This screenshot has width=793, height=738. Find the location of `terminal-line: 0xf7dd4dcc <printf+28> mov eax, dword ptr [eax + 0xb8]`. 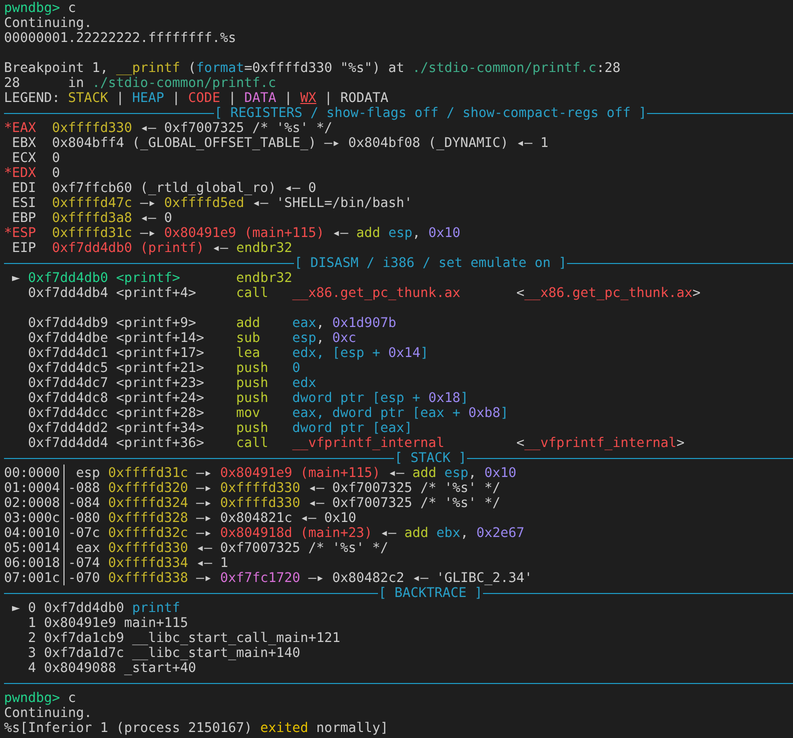

terminal-line: 0xf7dd4dcc <printf+28> mov eax, dword ptr [eax + 0xb8] is located at coordinates (267, 413).